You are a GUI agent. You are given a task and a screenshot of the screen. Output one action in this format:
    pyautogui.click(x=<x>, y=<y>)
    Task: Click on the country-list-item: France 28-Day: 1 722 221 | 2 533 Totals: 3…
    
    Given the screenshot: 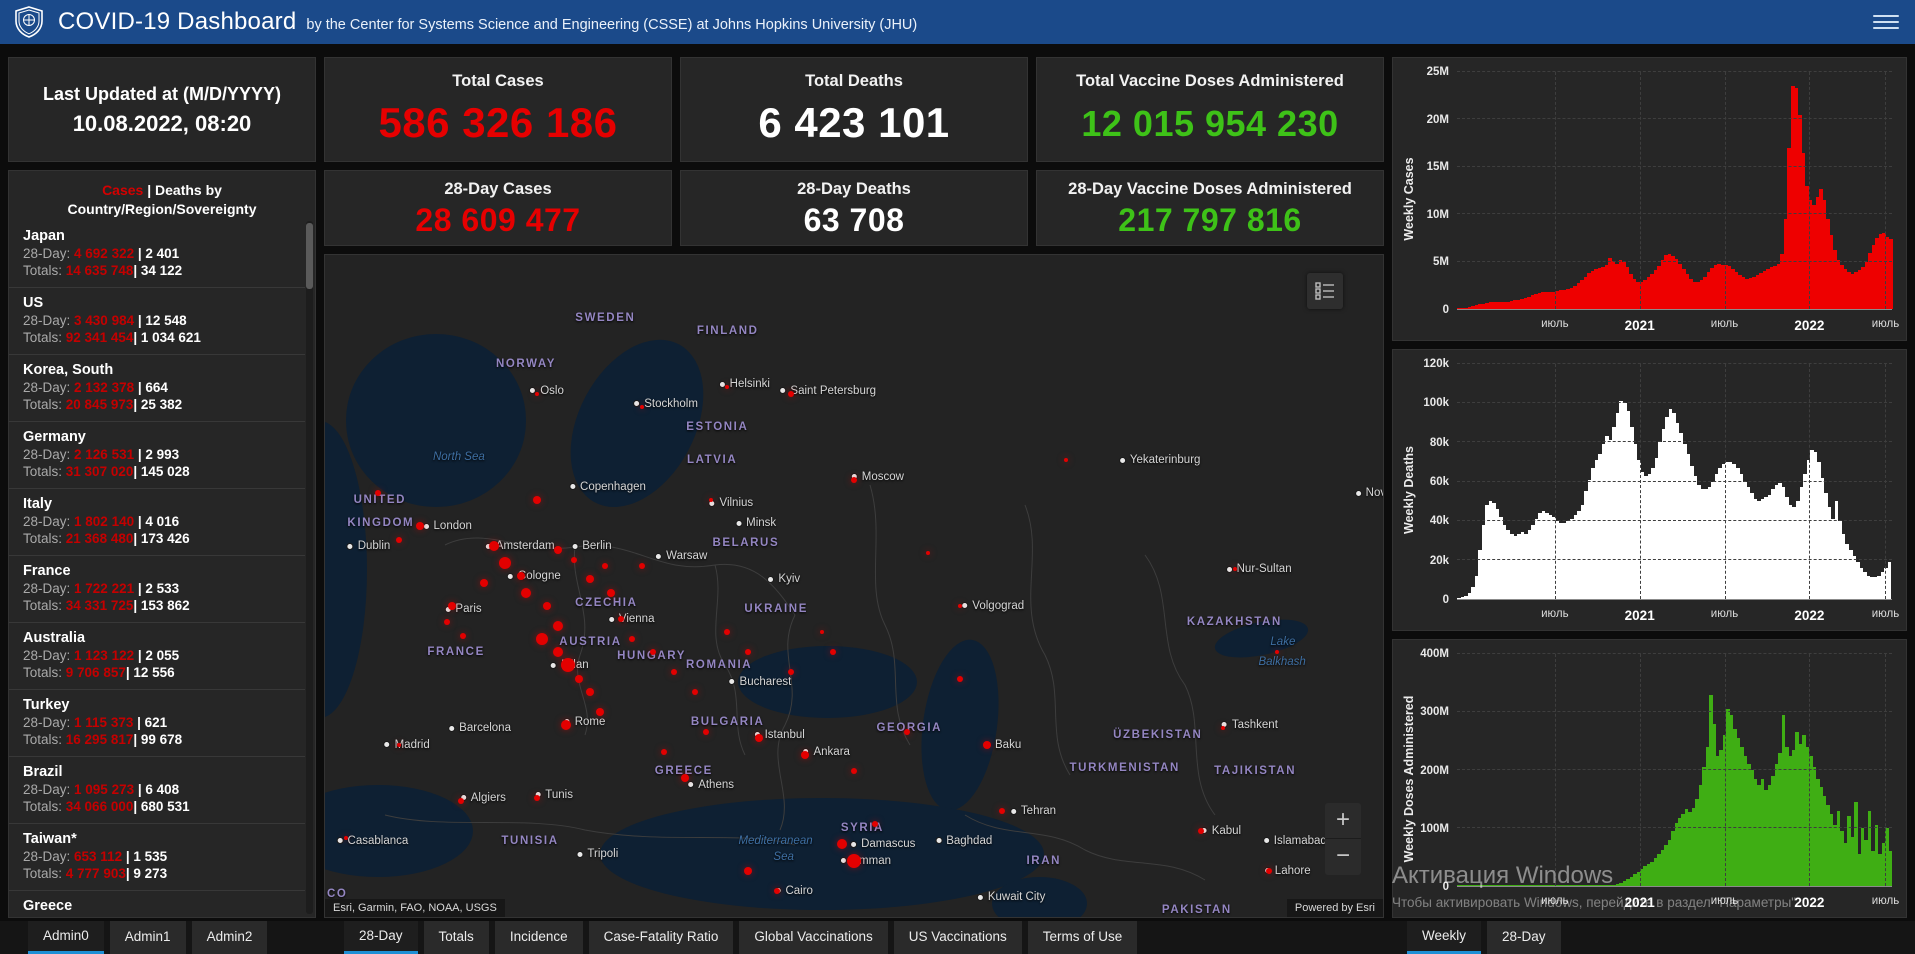 What is the action you would take?
    pyautogui.click(x=157, y=588)
    